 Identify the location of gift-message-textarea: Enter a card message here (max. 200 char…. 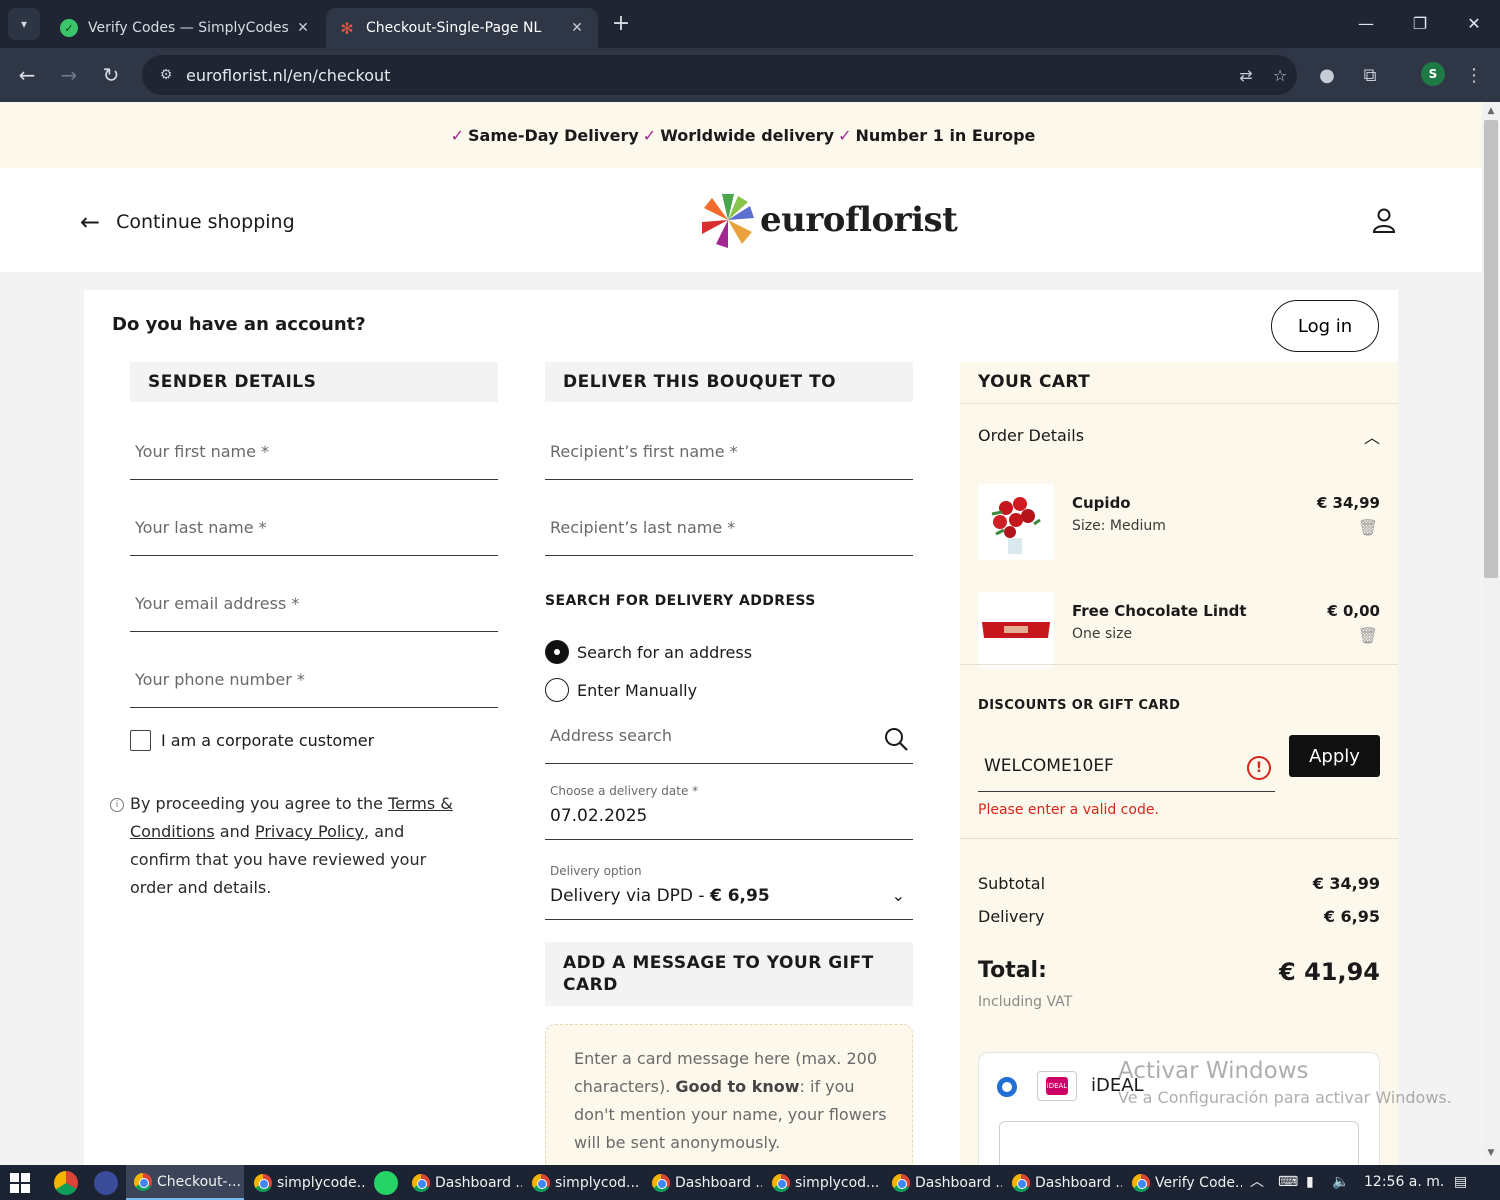
(729, 1094).